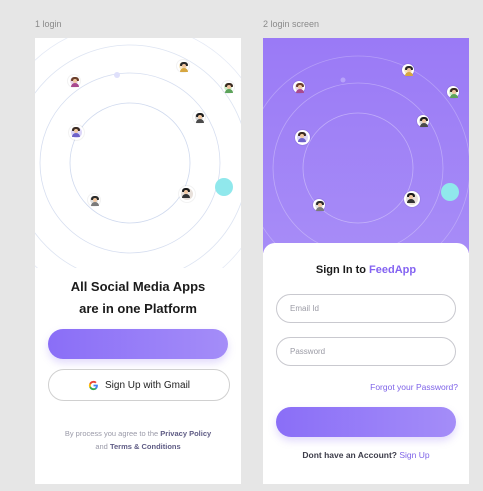  Describe the element at coordinates (145, 446) in the screenshot. I see `terms-conditions-link: Terms & Conditions` at that location.